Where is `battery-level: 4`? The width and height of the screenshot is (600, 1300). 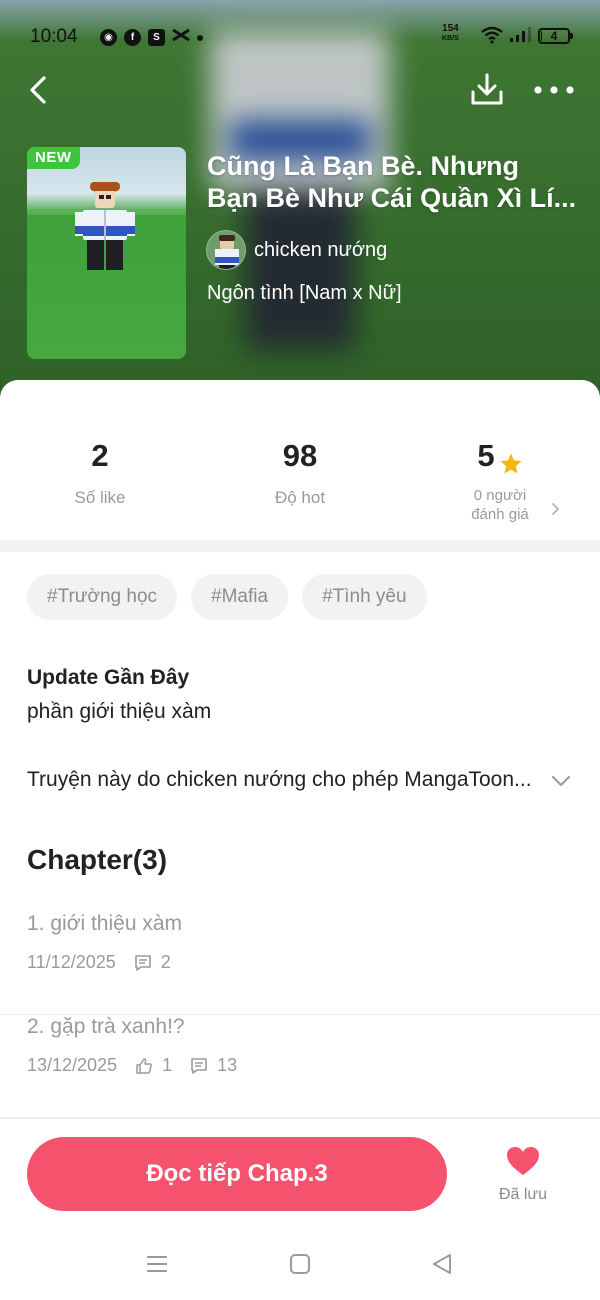 battery-level: 4 is located at coordinates (554, 36).